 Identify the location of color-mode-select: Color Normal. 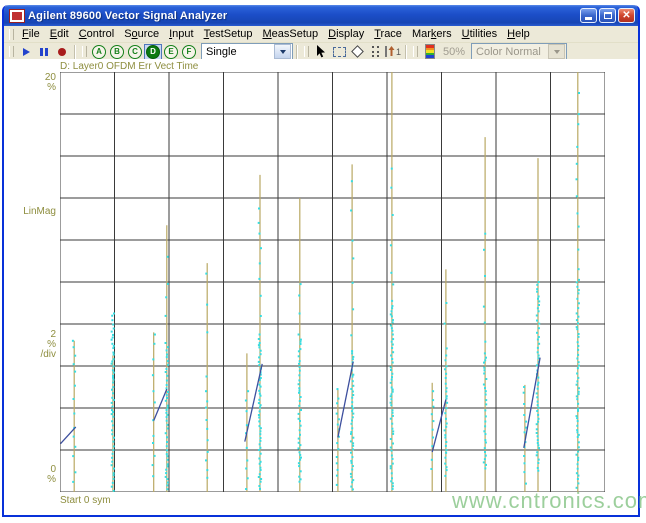
(519, 51).